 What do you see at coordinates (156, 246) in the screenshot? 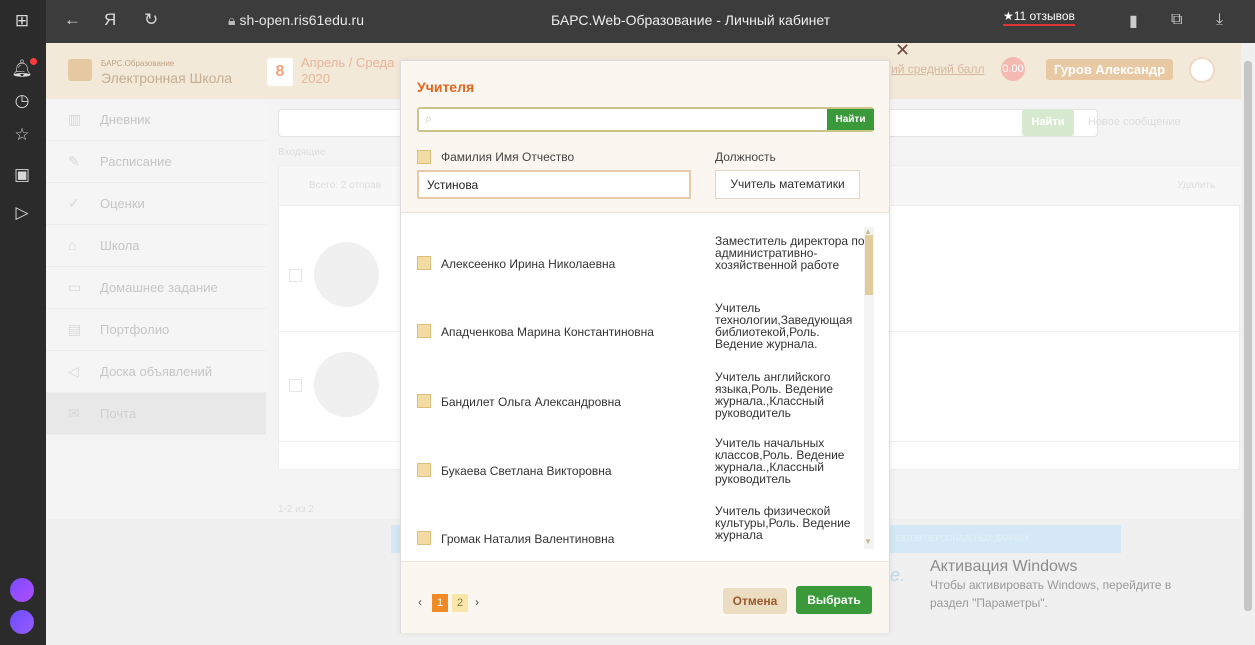
I see `nav-item-school: ⌂ Школа` at bounding box center [156, 246].